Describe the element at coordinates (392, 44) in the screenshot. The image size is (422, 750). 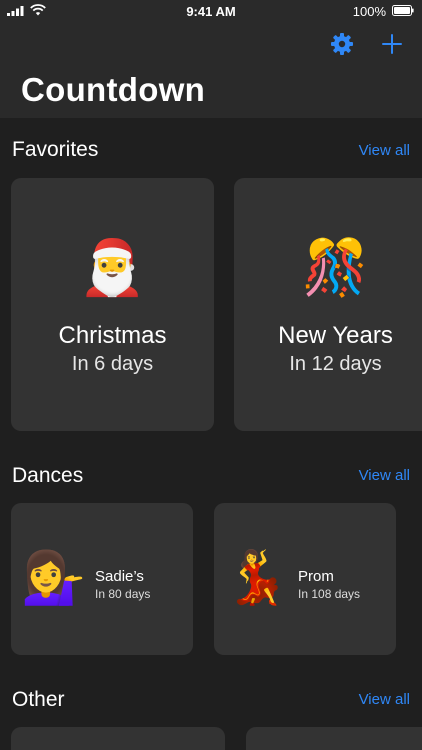
I see `plus-icon` at that location.